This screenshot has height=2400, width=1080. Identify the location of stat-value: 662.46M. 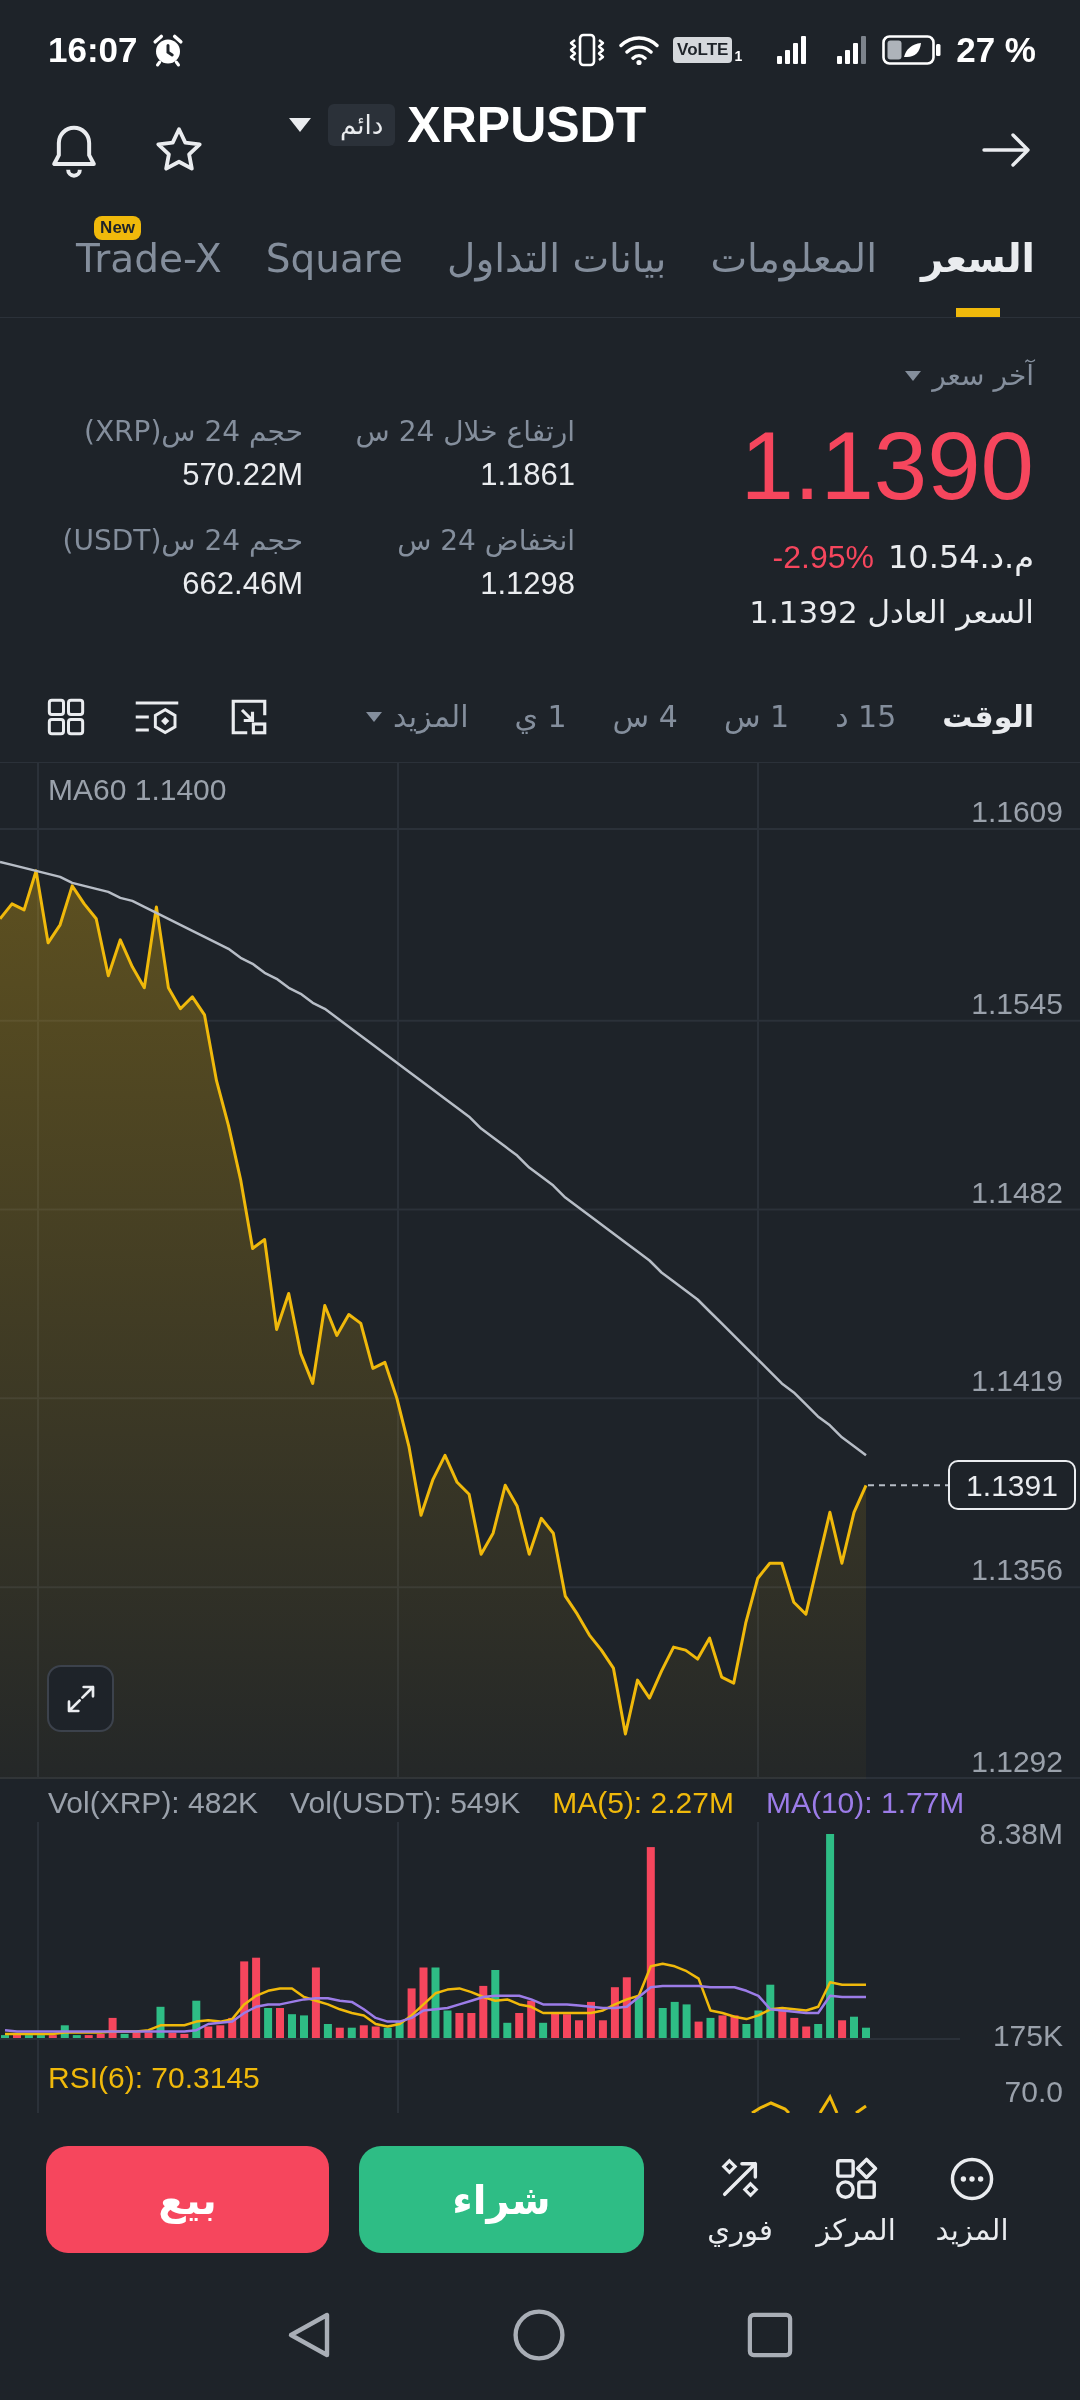
(242, 584).